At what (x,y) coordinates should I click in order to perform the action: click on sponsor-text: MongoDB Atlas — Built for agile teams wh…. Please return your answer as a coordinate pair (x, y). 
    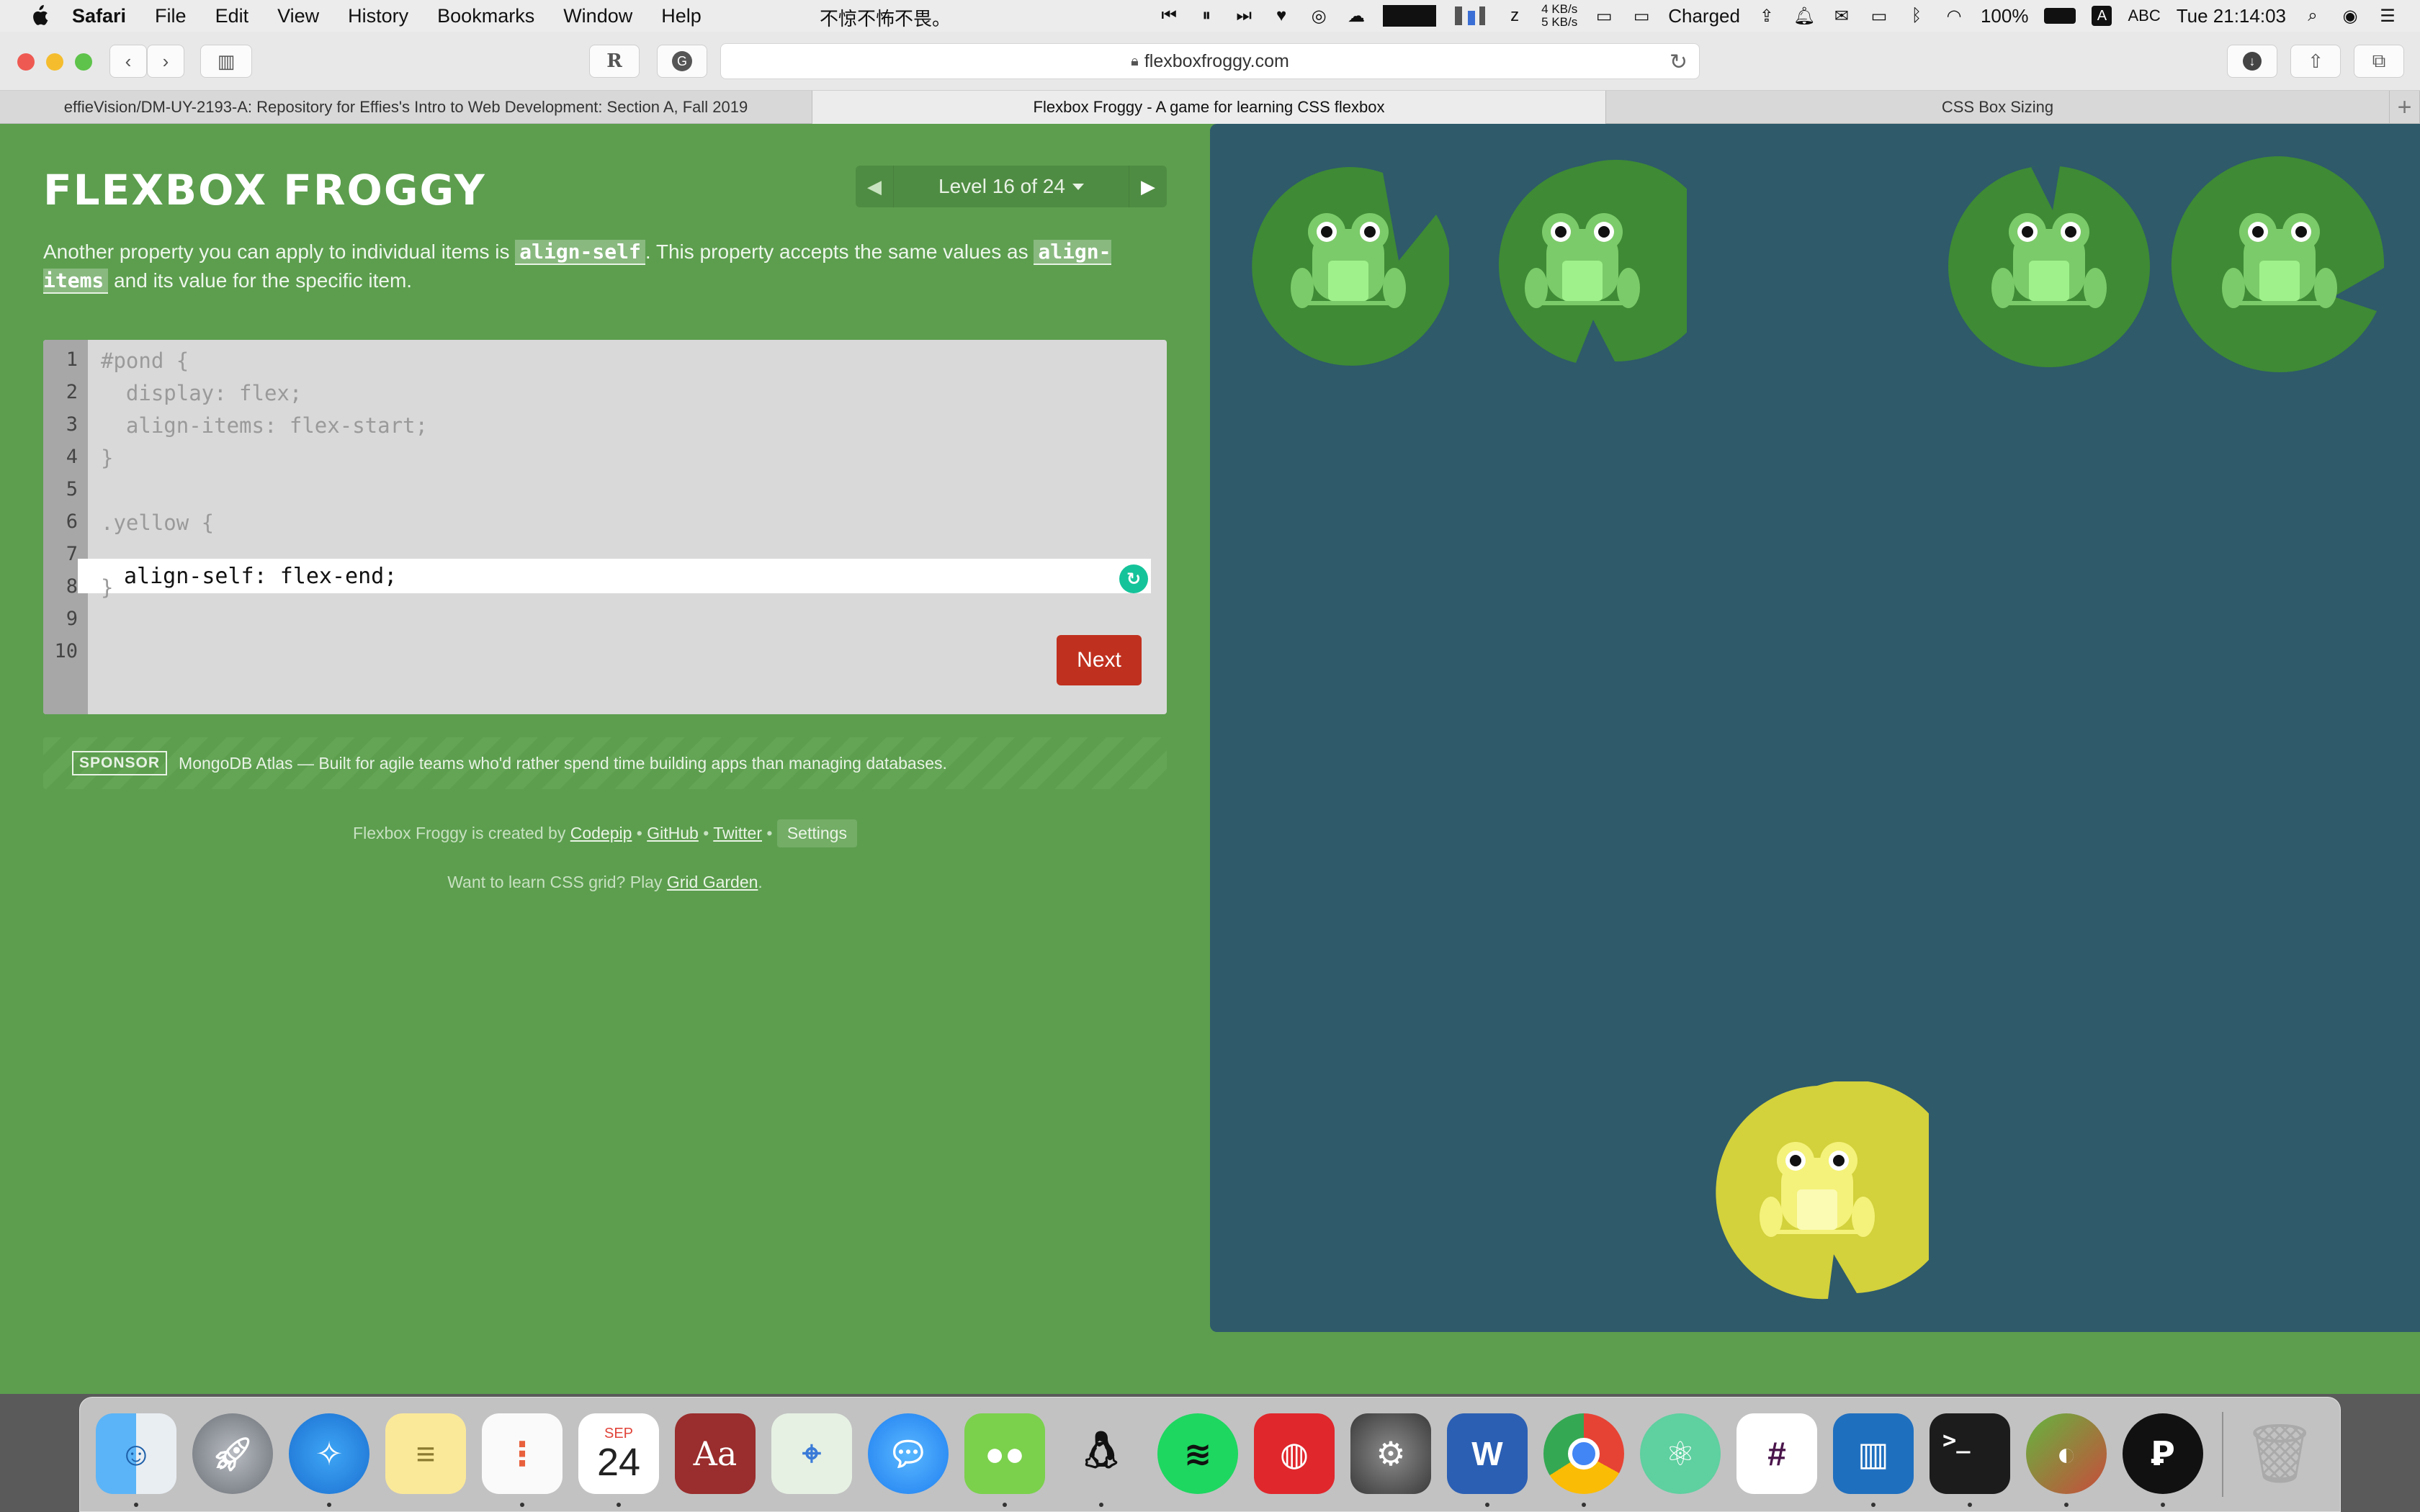
    Looking at the image, I should click on (563, 763).